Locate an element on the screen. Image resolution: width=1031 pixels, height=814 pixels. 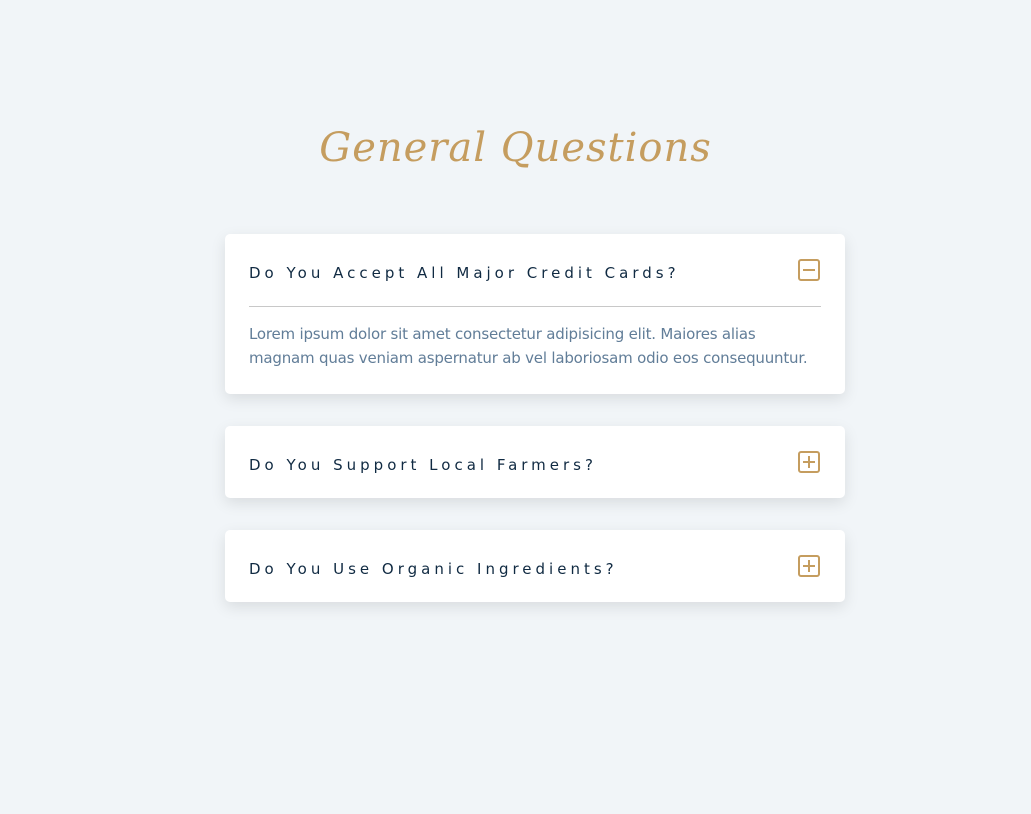
faq-item: Do You Support Local Farmers? is located at coordinates (535, 462).